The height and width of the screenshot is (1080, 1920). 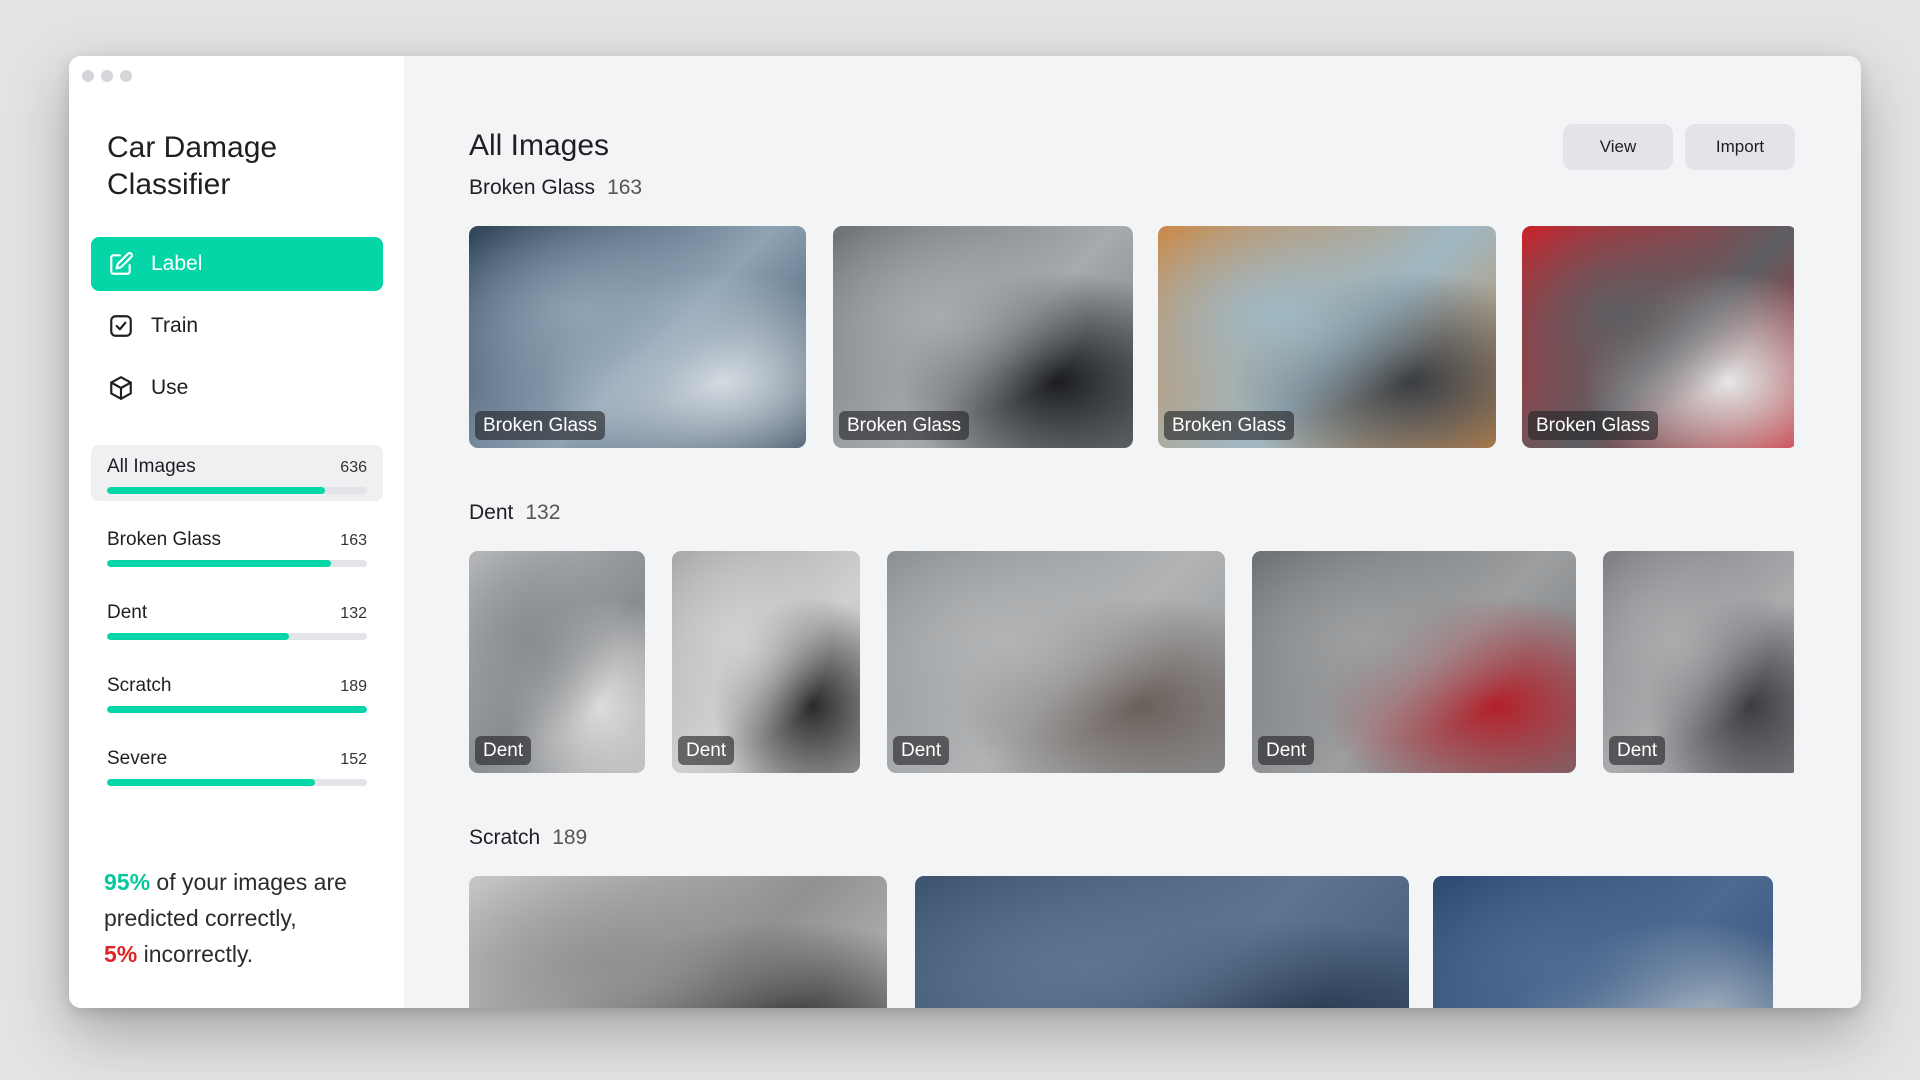 What do you see at coordinates (121, 388) in the screenshot?
I see `cube-icon` at bounding box center [121, 388].